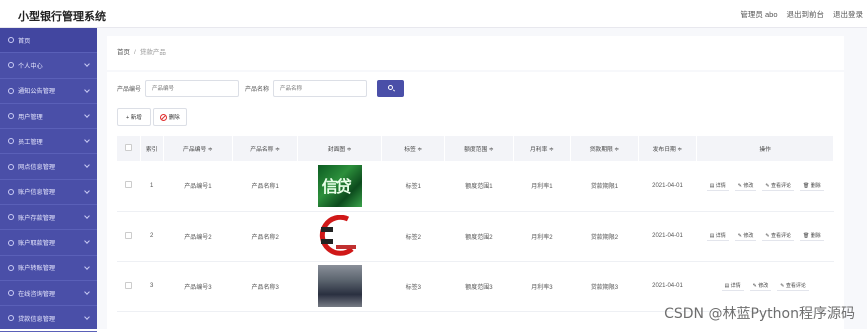 The width and height of the screenshot is (867, 332). Describe the element at coordinates (128, 147) in the screenshot. I see `select-all-checkbox` at that location.